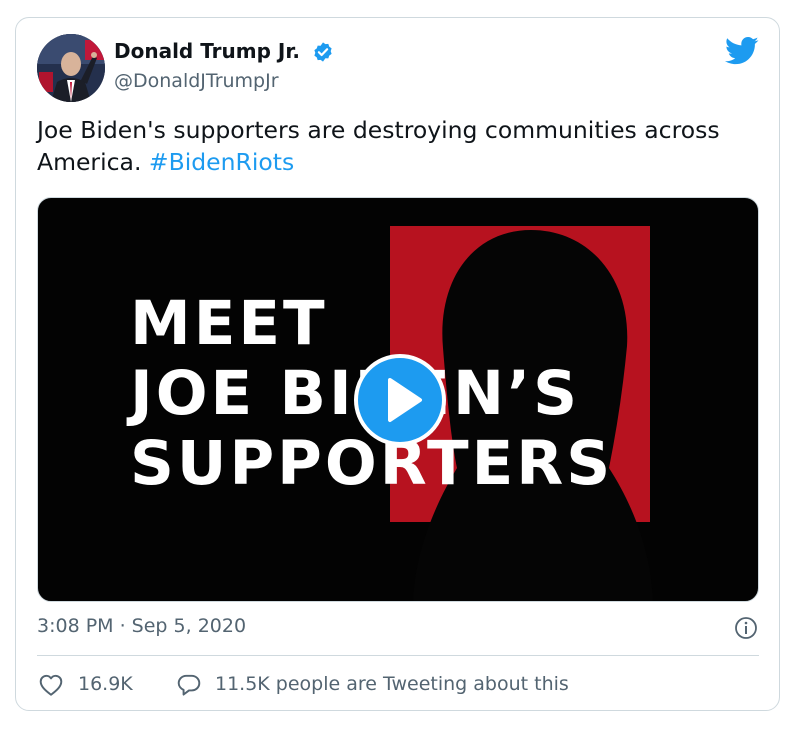 Image resolution: width=799 pixels, height=732 pixels. I want to click on like-count: 16.9K, so click(105, 684).